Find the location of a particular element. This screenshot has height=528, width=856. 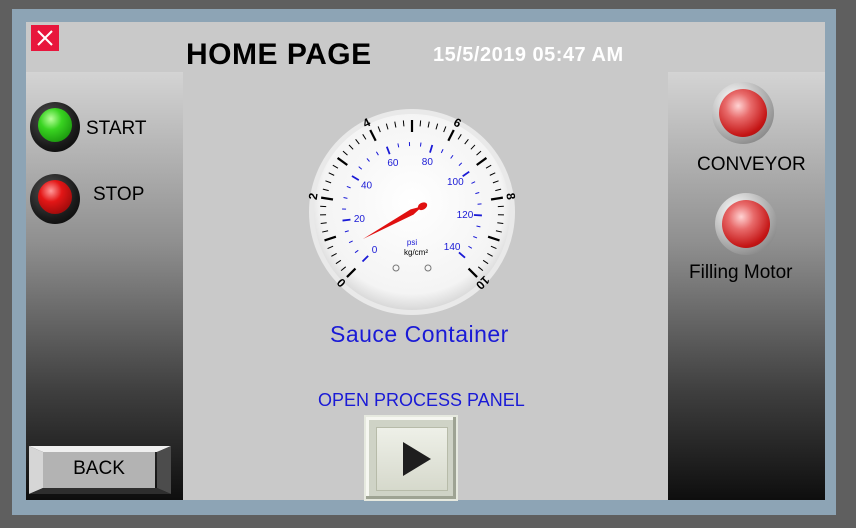

gauge-inner-label: 0 is located at coordinates (375, 250).